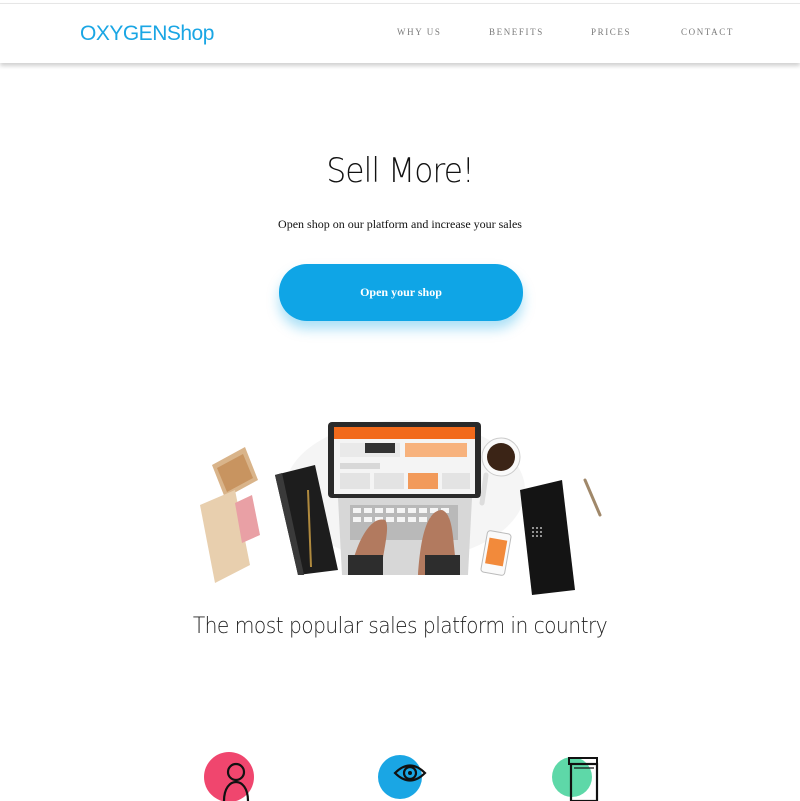 The image size is (800, 801). I want to click on planner-image, so click(561, 536).